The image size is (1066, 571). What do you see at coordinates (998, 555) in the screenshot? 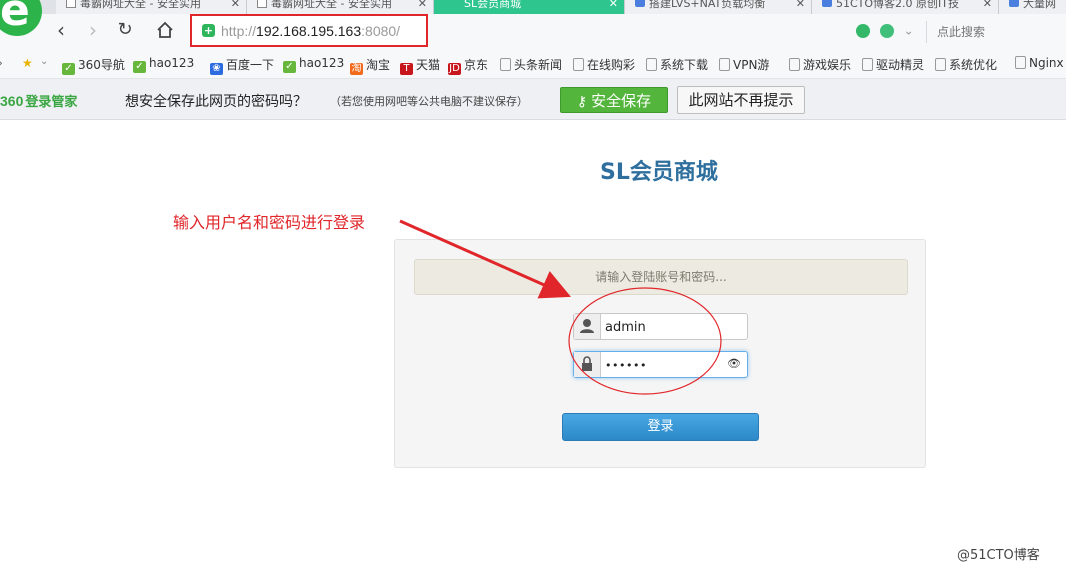
I see `watermark: @51CTO博客` at bounding box center [998, 555].